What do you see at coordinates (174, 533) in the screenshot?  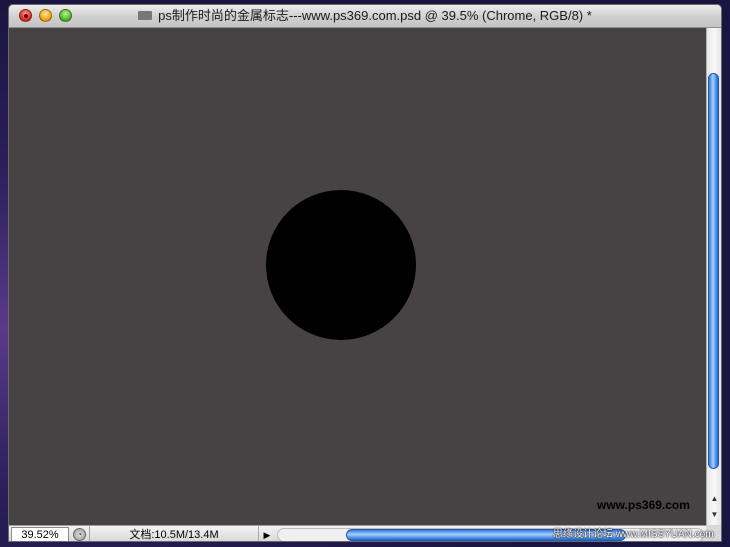 I see `document-info: 文档:10.5M/13.4M` at bounding box center [174, 533].